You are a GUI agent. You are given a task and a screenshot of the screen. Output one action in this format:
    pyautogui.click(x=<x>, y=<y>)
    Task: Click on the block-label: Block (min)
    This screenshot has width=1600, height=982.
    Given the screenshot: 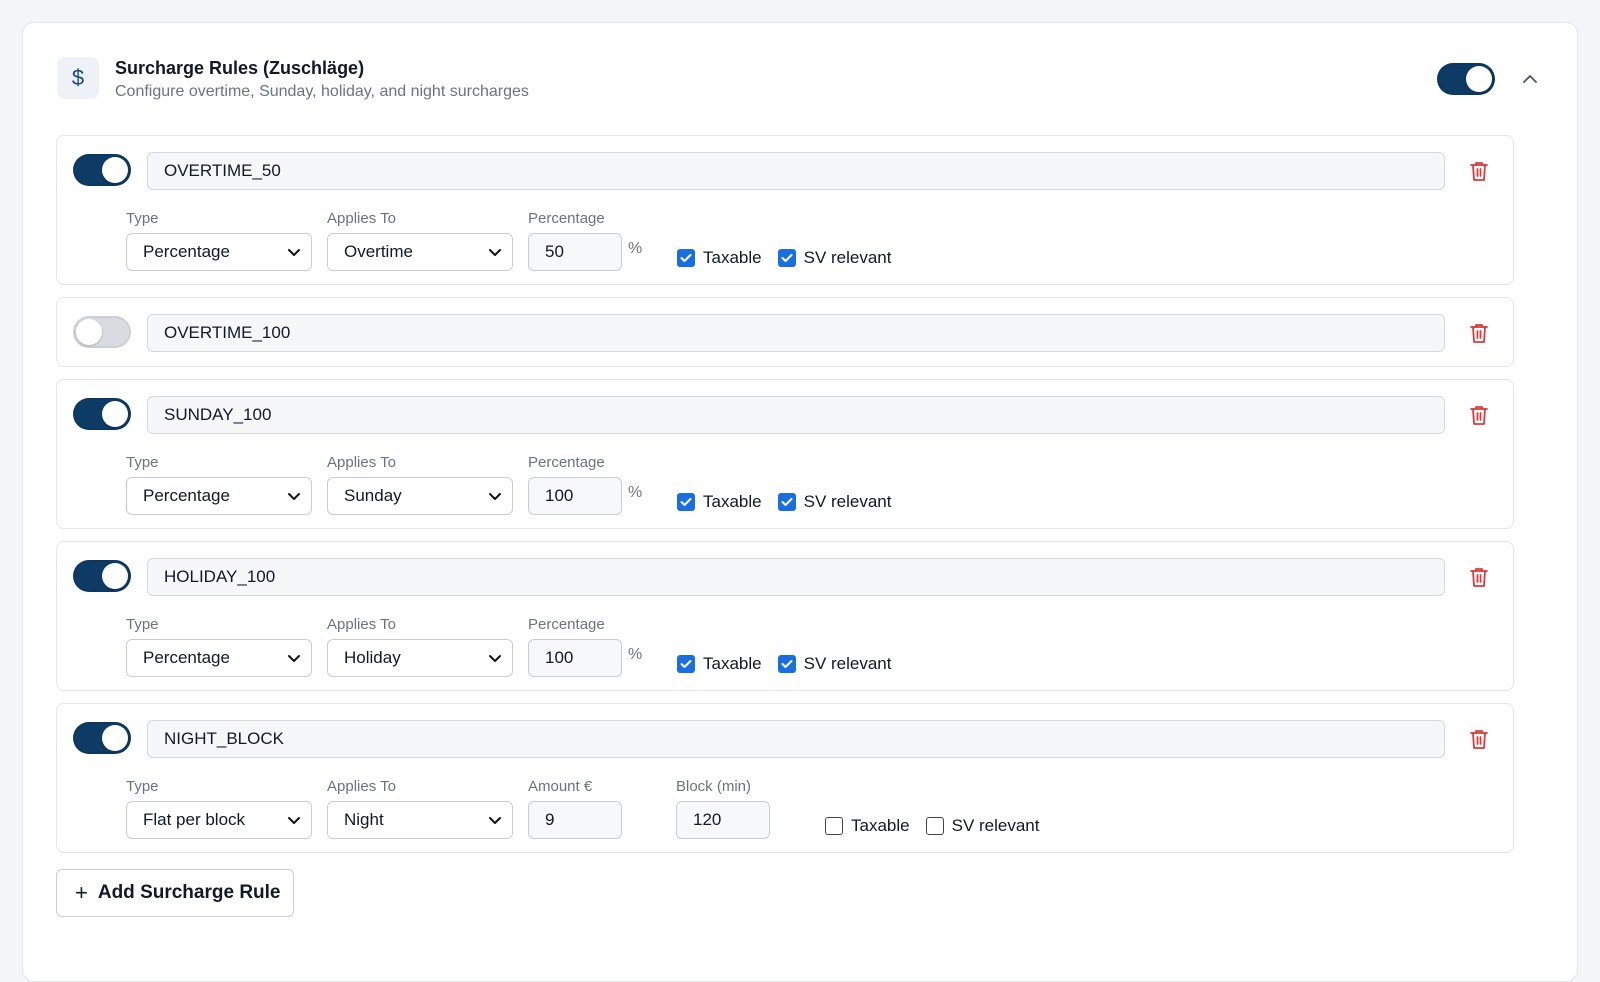 What is the action you would take?
    pyautogui.click(x=714, y=786)
    